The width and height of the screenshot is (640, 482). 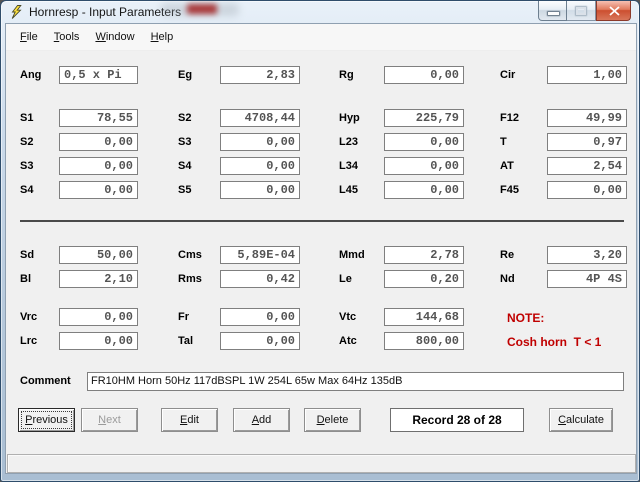 I want to click on close-button, so click(x=613, y=11).